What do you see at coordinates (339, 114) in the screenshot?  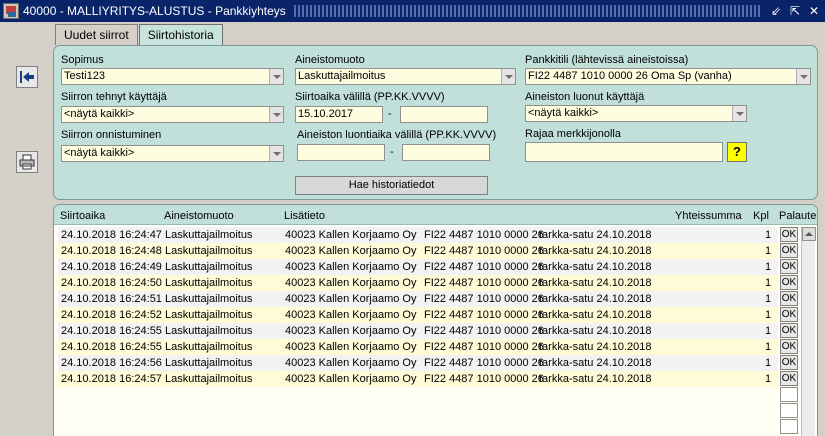 I see `siirtoaika-from-input: 15.10.2017` at bounding box center [339, 114].